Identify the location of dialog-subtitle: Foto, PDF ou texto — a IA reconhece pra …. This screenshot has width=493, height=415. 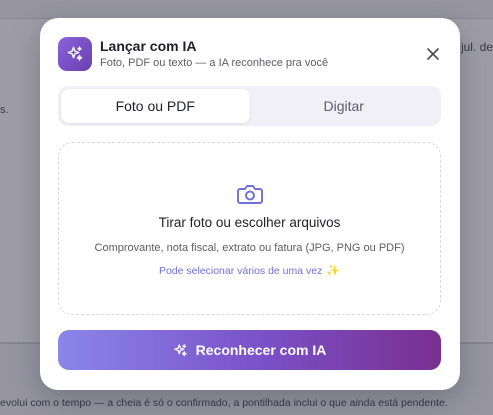
(214, 63).